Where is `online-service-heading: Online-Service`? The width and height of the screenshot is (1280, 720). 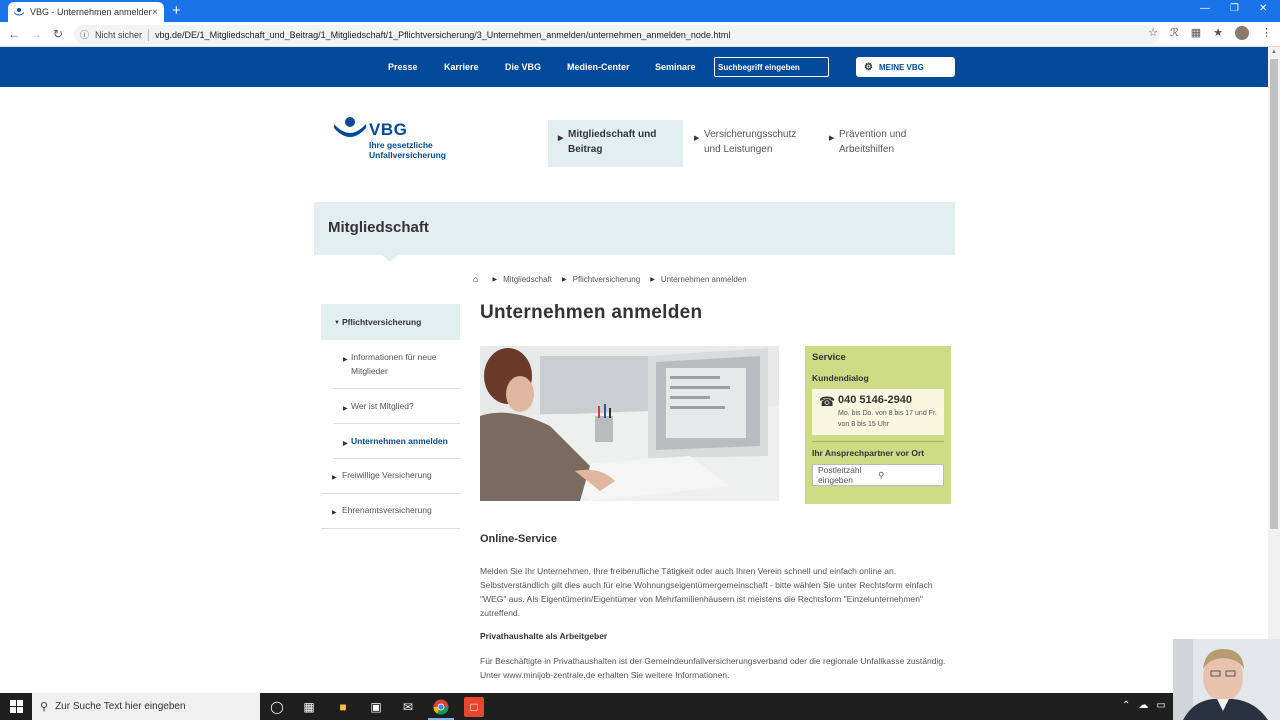 online-service-heading: Online-Service is located at coordinates (519, 539).